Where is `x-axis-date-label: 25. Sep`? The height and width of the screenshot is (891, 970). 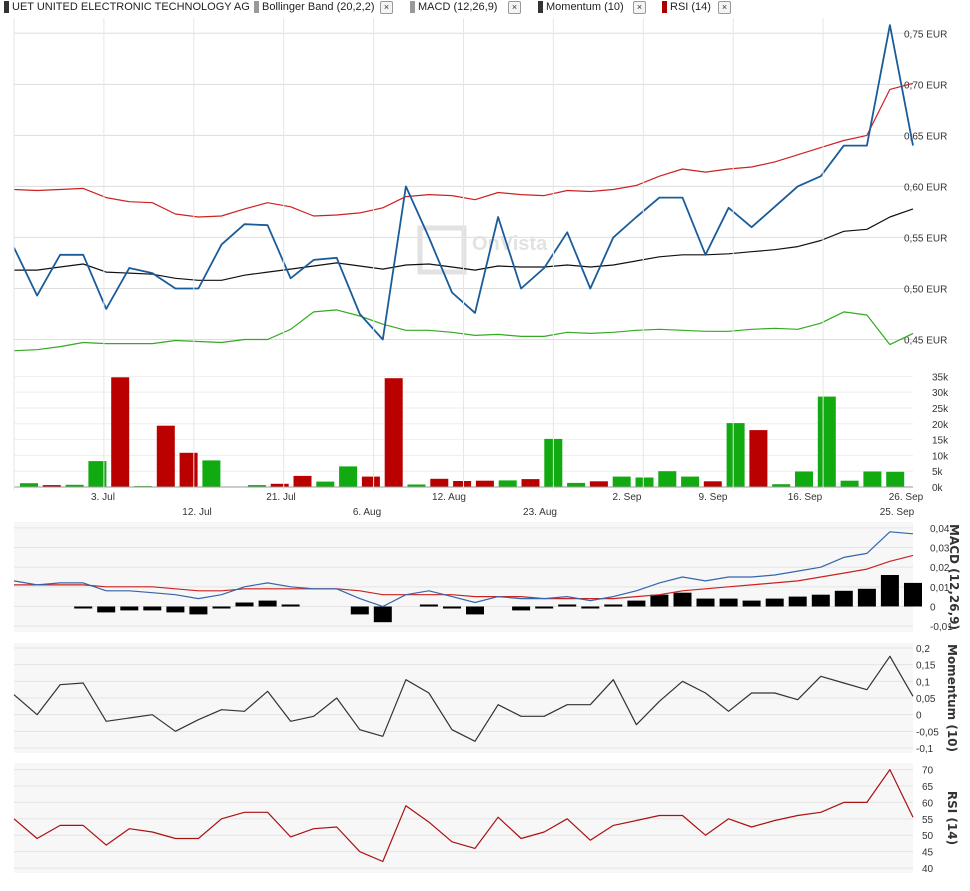
x-axis-date-label: 25. Sep is located at coordinates (897, 512).